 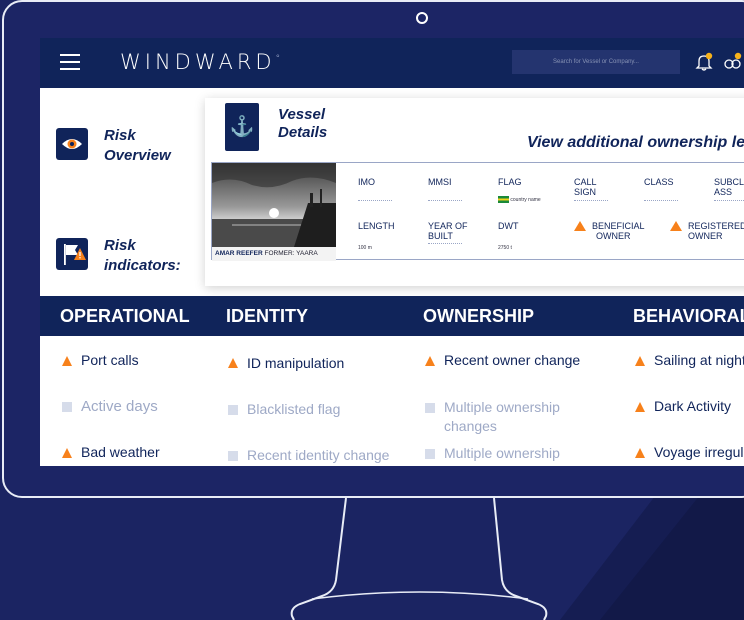 What do you see at coordinates (419, 558) in the screenshot?
I see `monitor-stand` at bounding box center [419, 558].